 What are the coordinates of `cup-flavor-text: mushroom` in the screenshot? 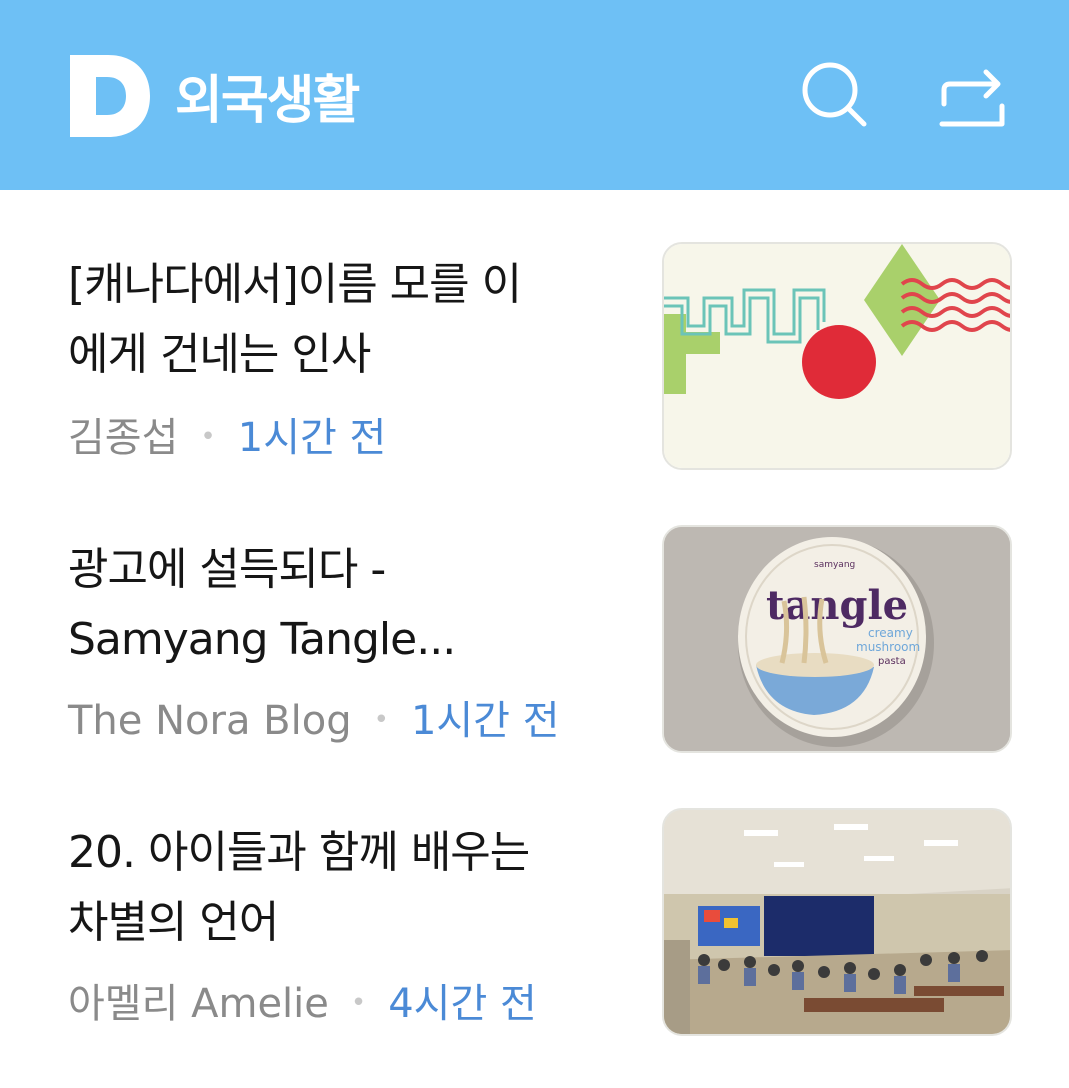 It's located at (888, 647).